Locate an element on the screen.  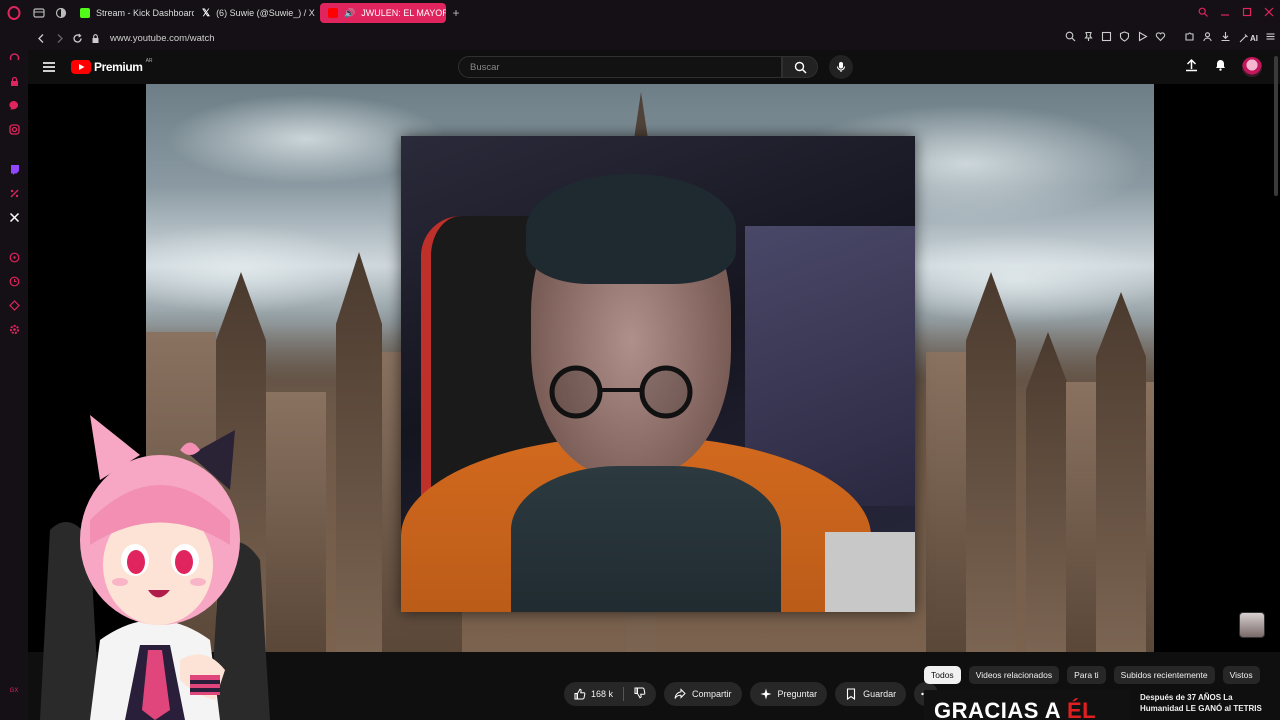
extensions-icon is located at coordinates (1189, 38).